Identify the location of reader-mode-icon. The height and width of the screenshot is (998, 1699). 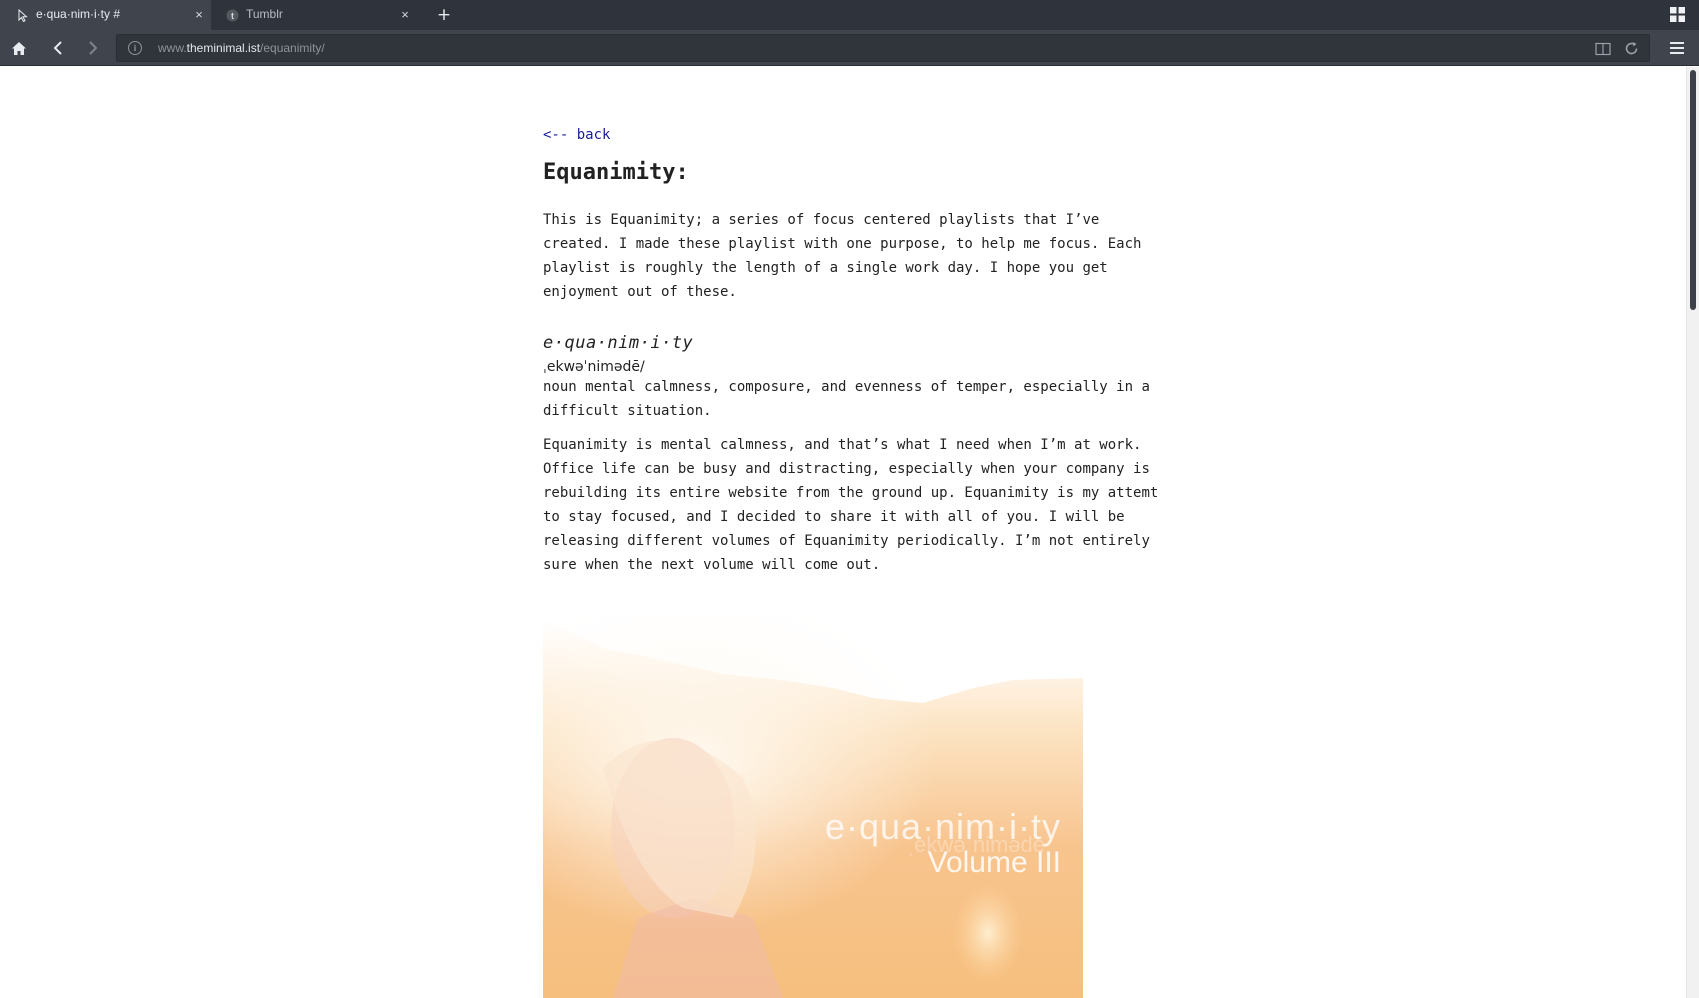
(1603, 48).